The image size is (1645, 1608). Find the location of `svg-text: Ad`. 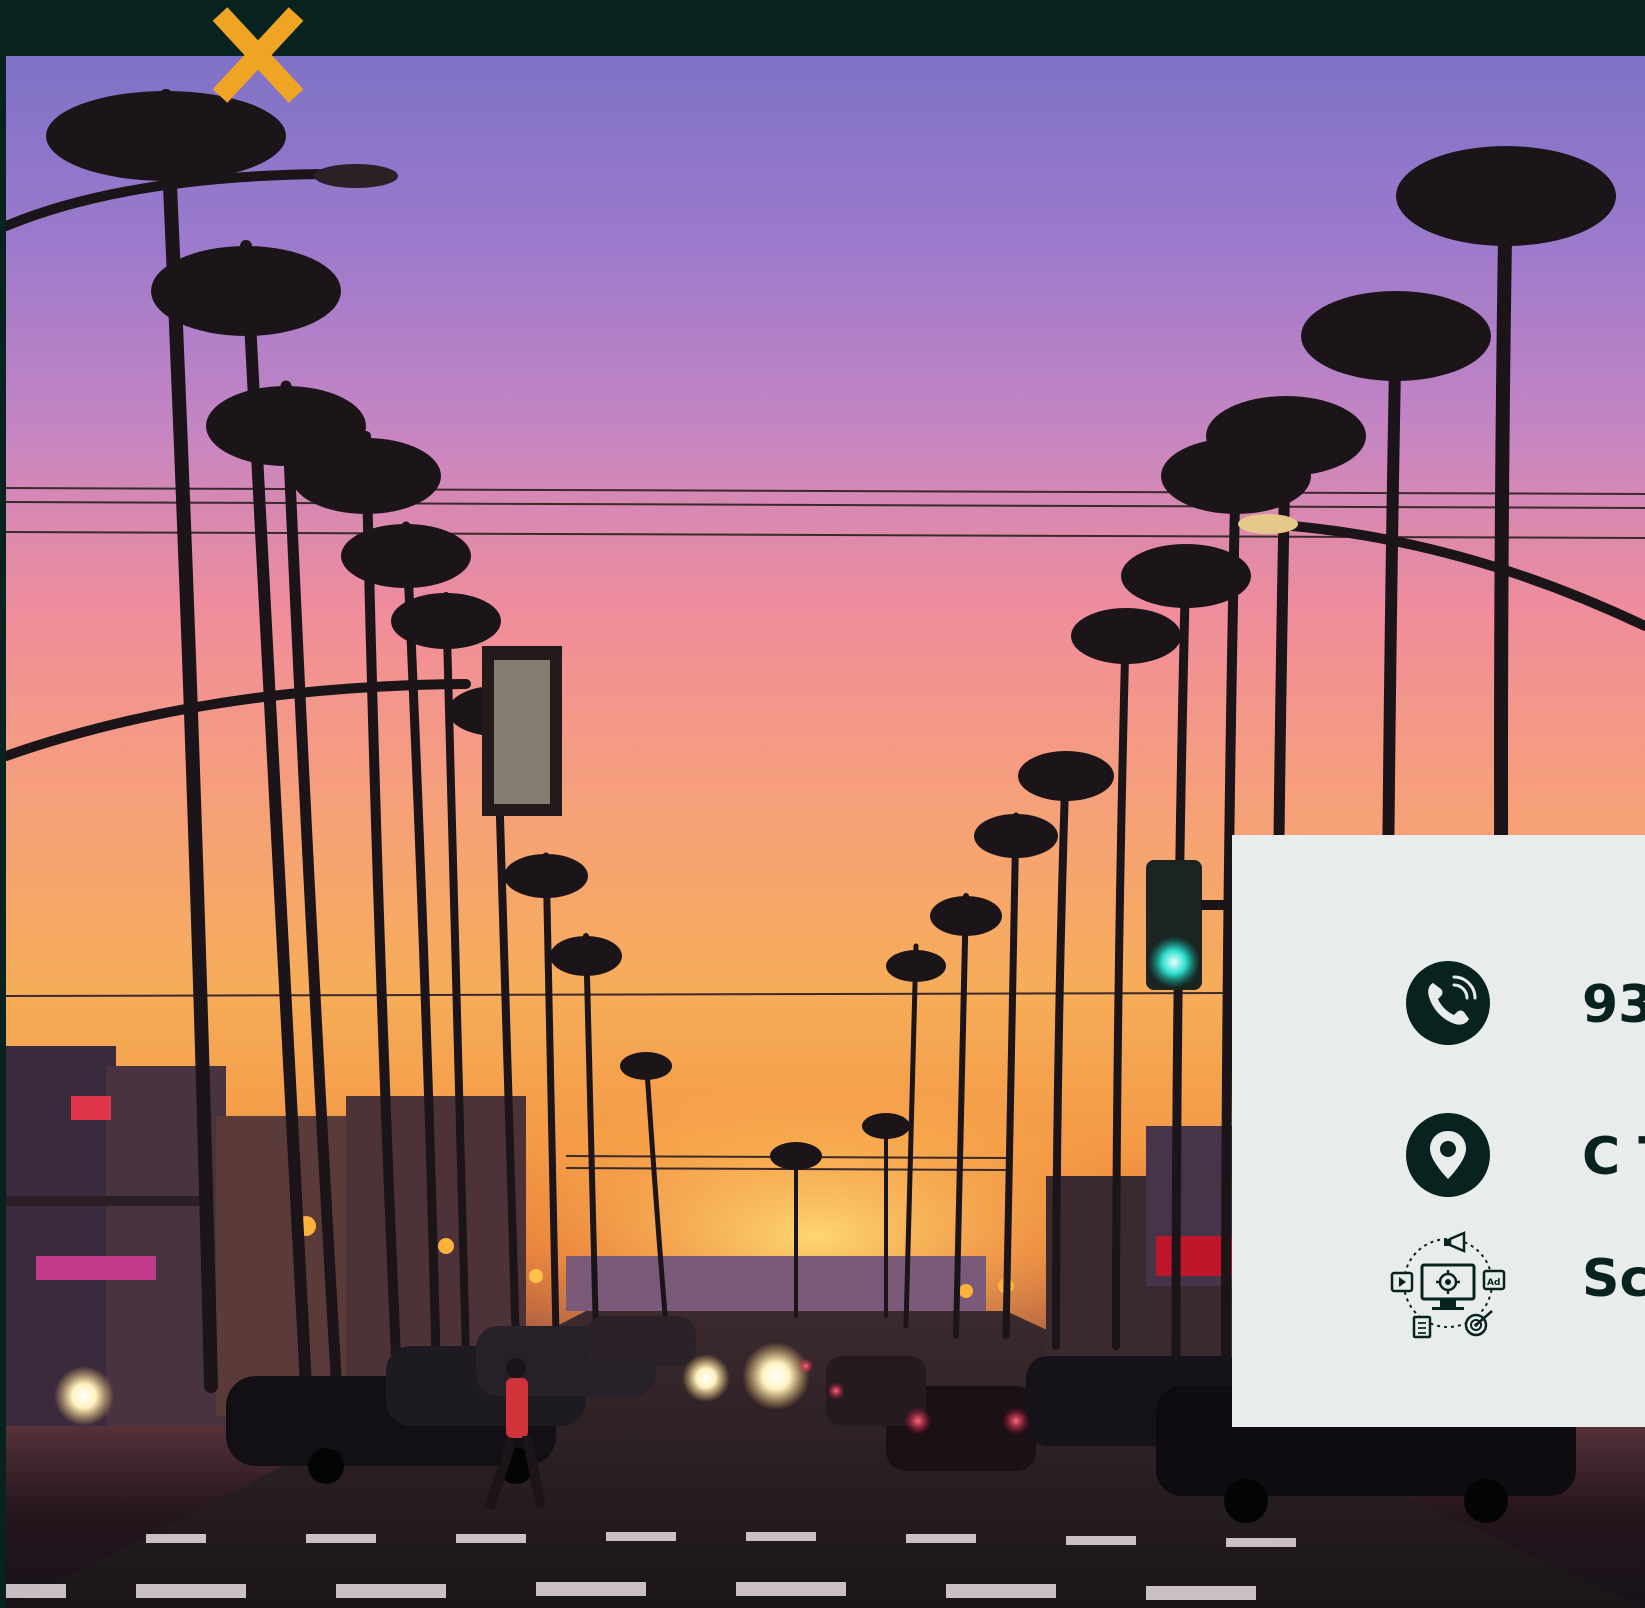

svg-text: Ad is located at coordinates (1493, 1283).